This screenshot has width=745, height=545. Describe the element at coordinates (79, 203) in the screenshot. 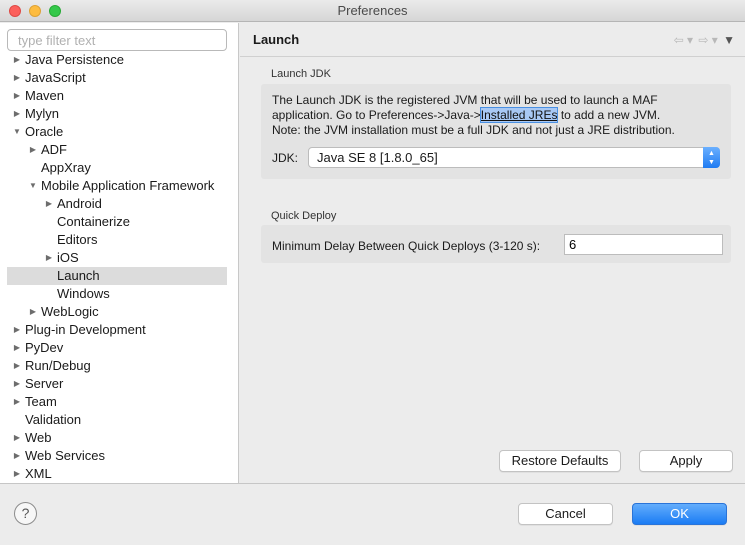

I see `tree-item-label: Android` at that location.